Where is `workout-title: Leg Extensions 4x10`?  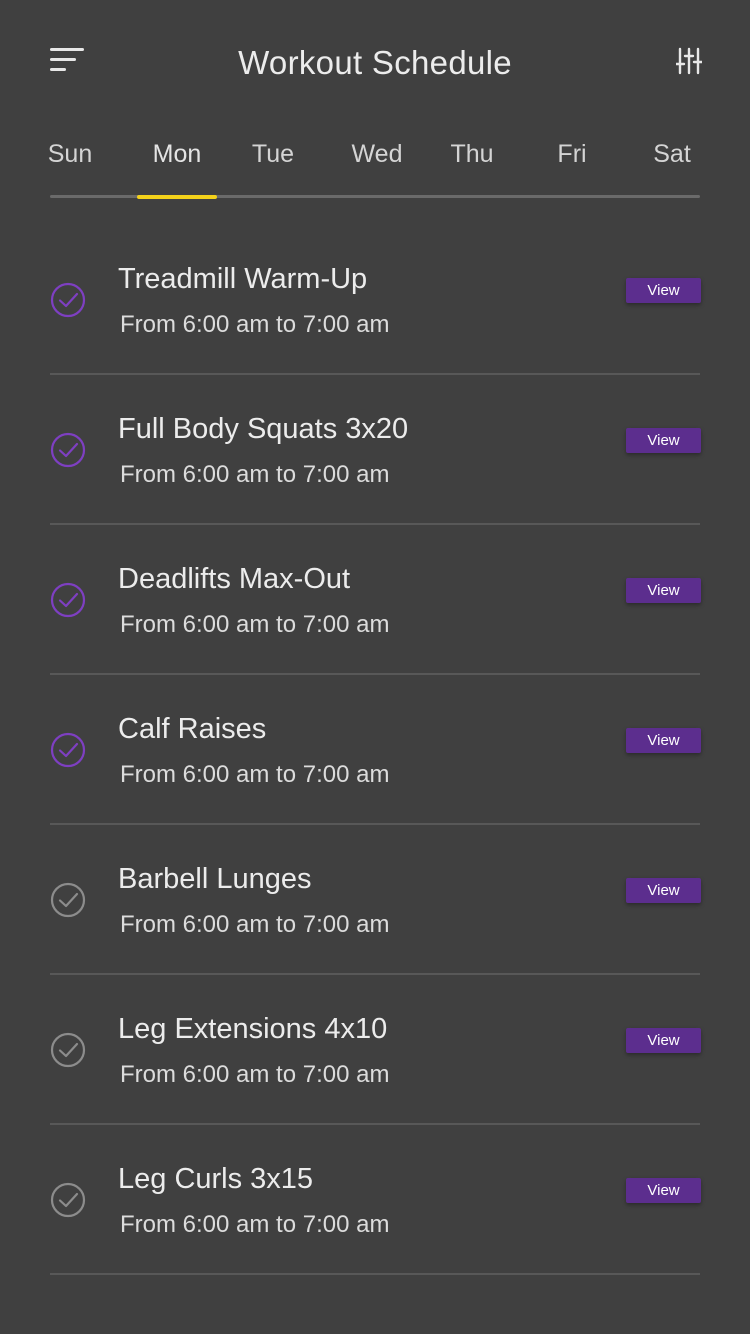
workout-title: Leg Extensions 4x10 is located at coordinates (253, 1029).